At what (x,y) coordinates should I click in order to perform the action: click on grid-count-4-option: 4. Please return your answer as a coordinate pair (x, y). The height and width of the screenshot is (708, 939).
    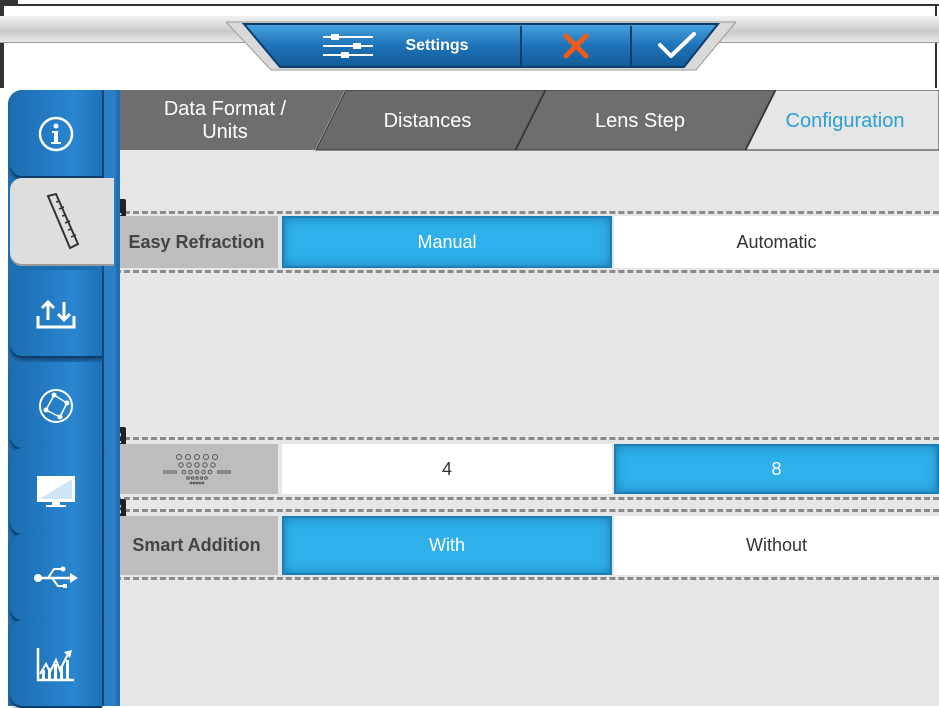
    Looking at the image, I should click on (447, 469).